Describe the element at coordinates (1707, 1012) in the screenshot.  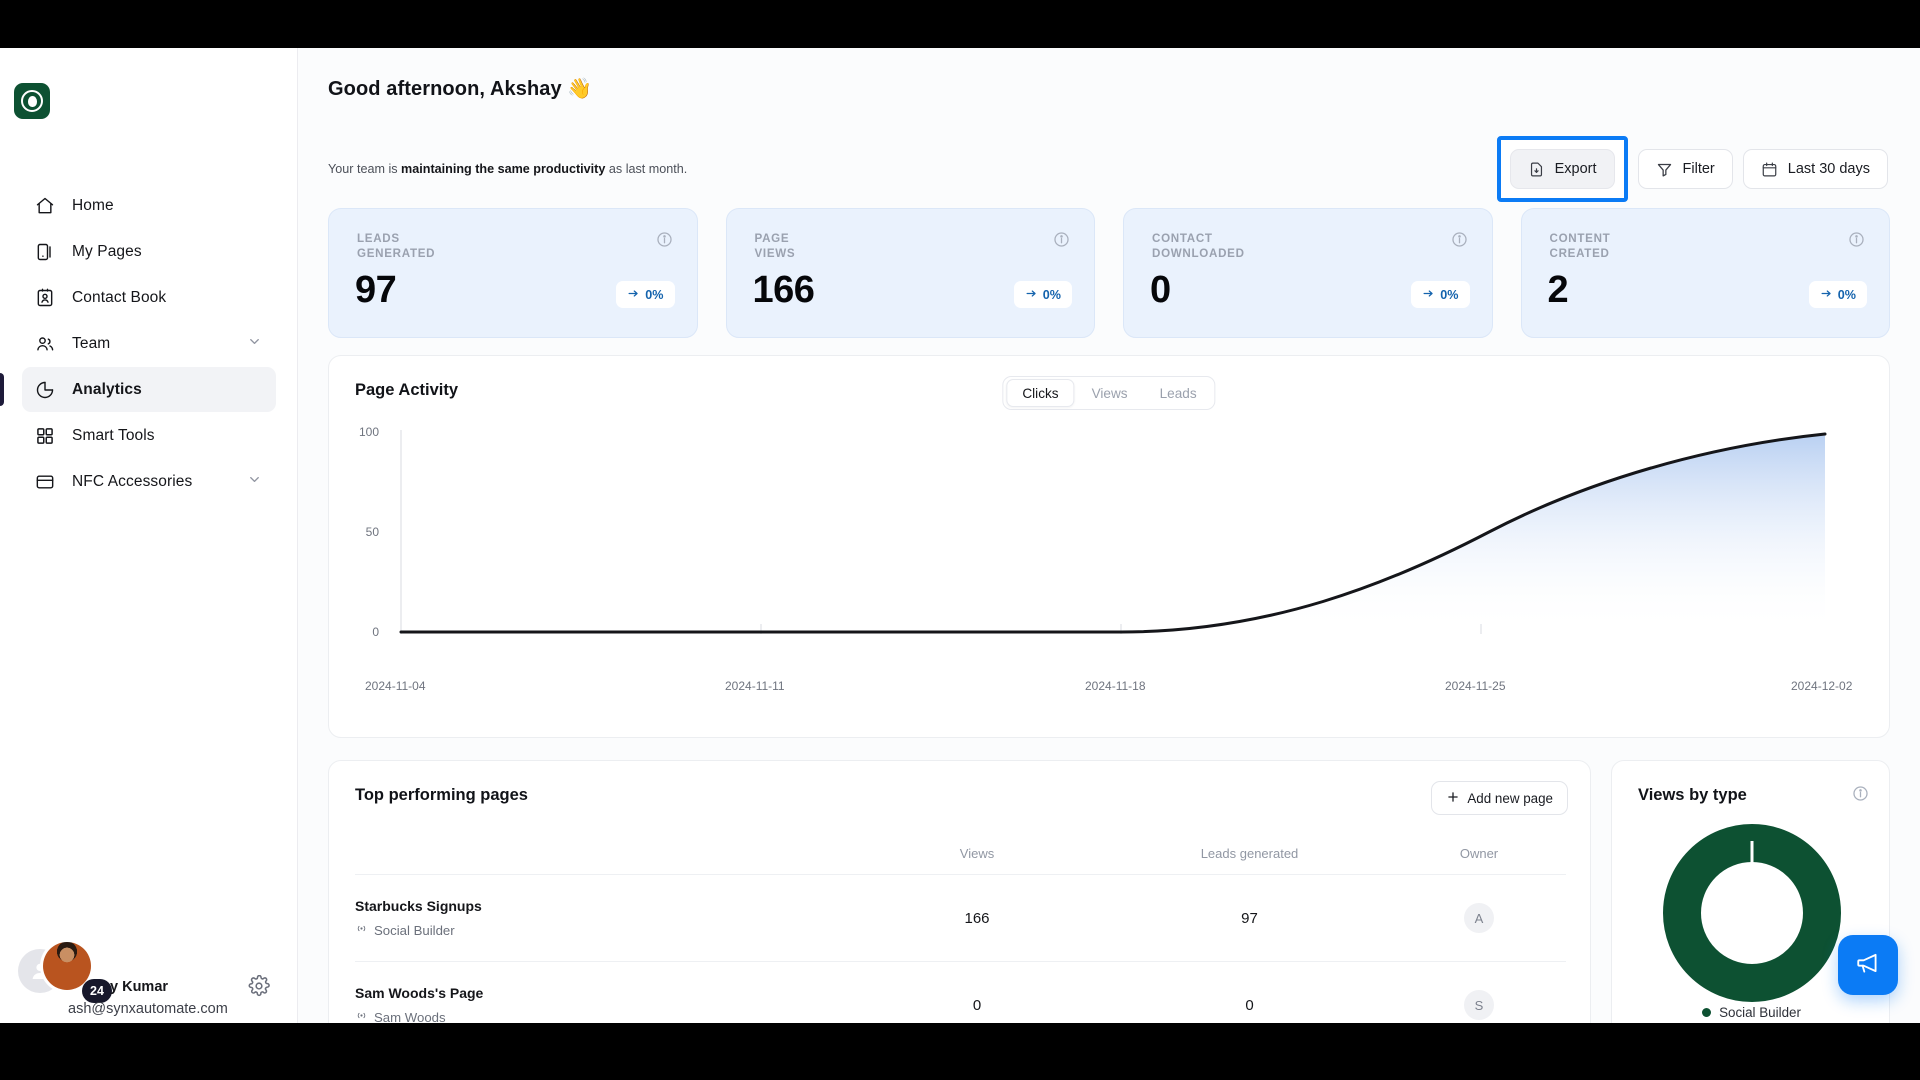
I see `legend-color-swatch` at that location.